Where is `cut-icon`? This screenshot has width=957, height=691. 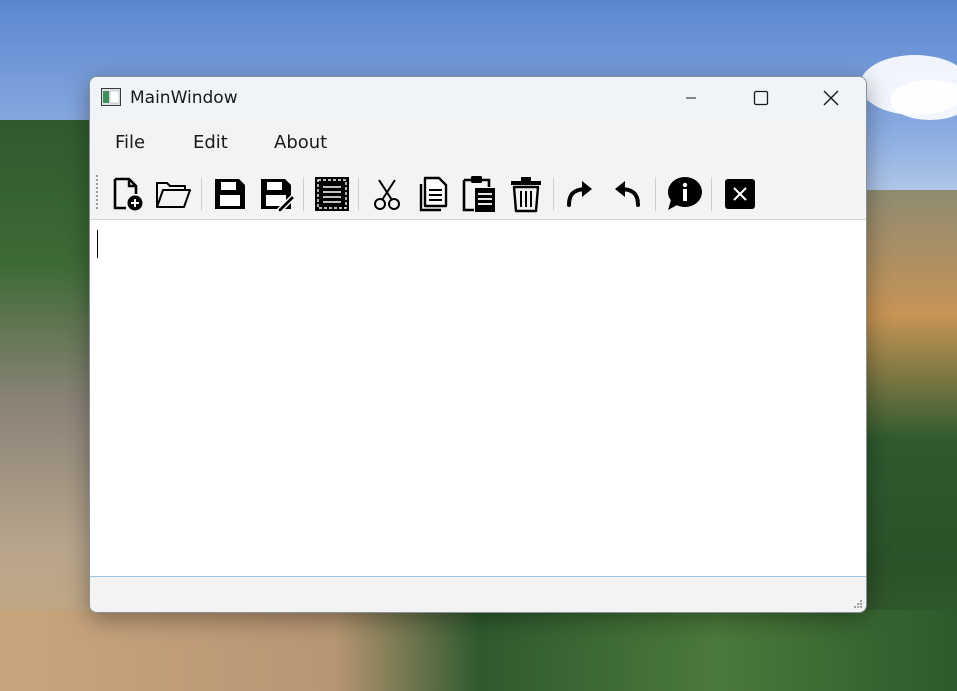 cut-icon is located at coordinates (387, 194).